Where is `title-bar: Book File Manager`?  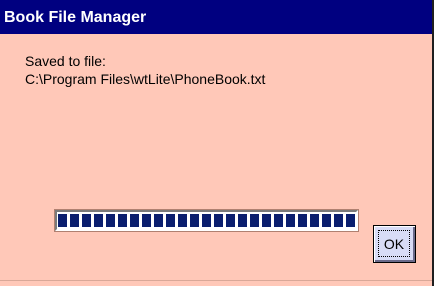 title-bar: Book File Manager is located at coordinates (216, 17).